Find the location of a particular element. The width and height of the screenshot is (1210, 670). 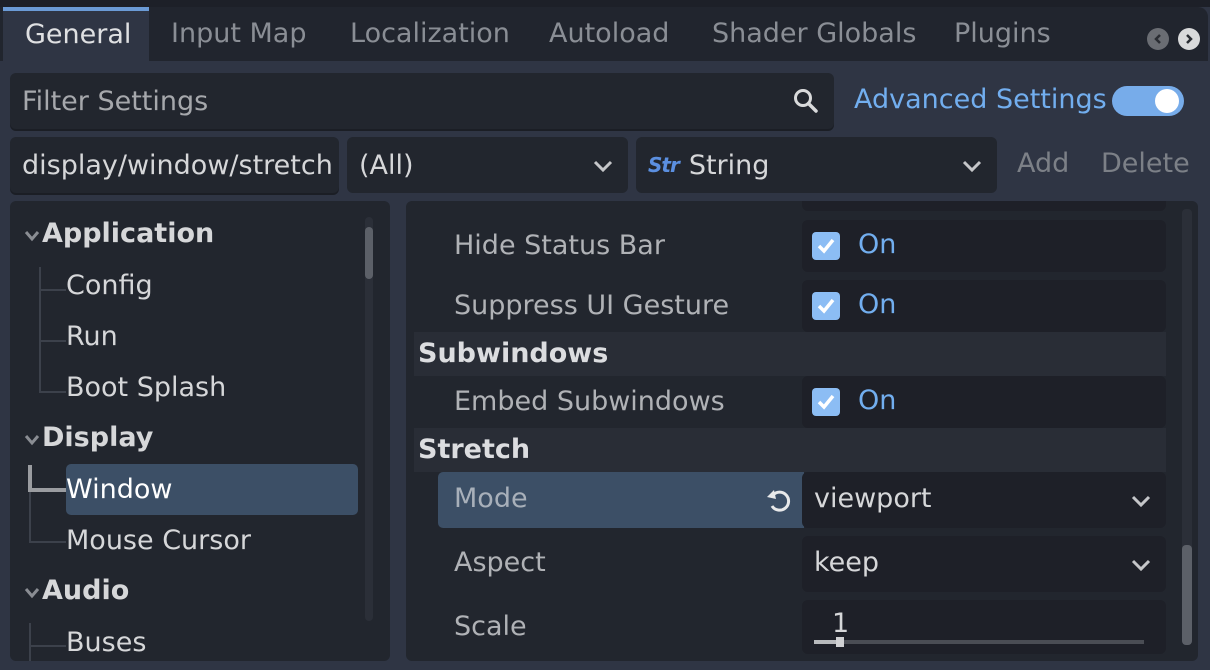

tab-localization: Localization is located at coordinates (430, 34).